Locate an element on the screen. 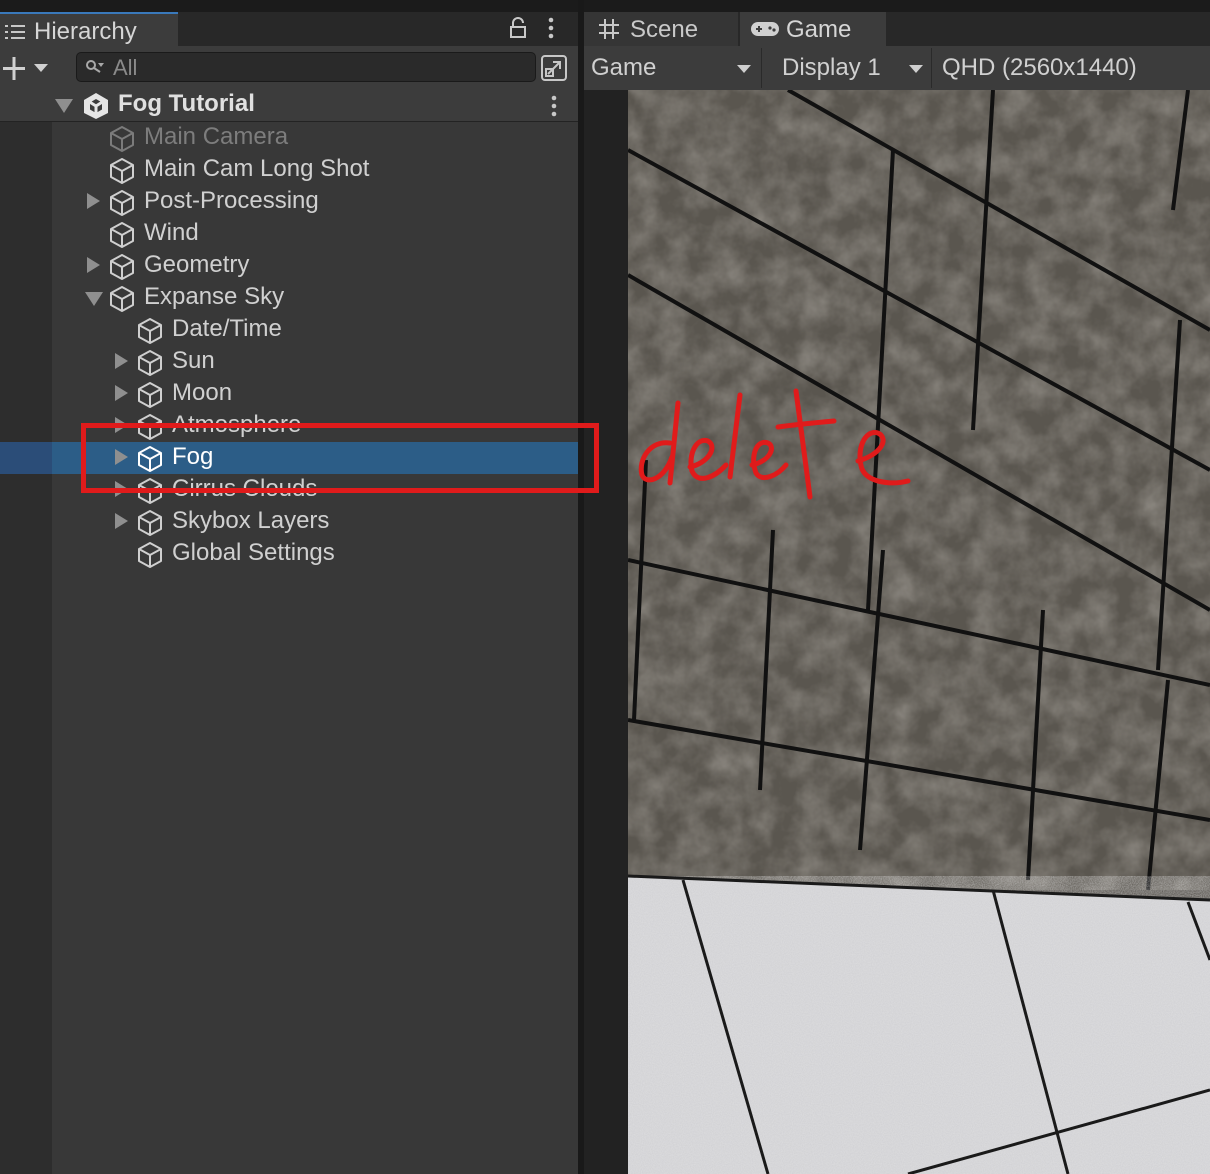  resolution-dropdown: QHD (2560x1440) is located at coordinates (1072, 68).